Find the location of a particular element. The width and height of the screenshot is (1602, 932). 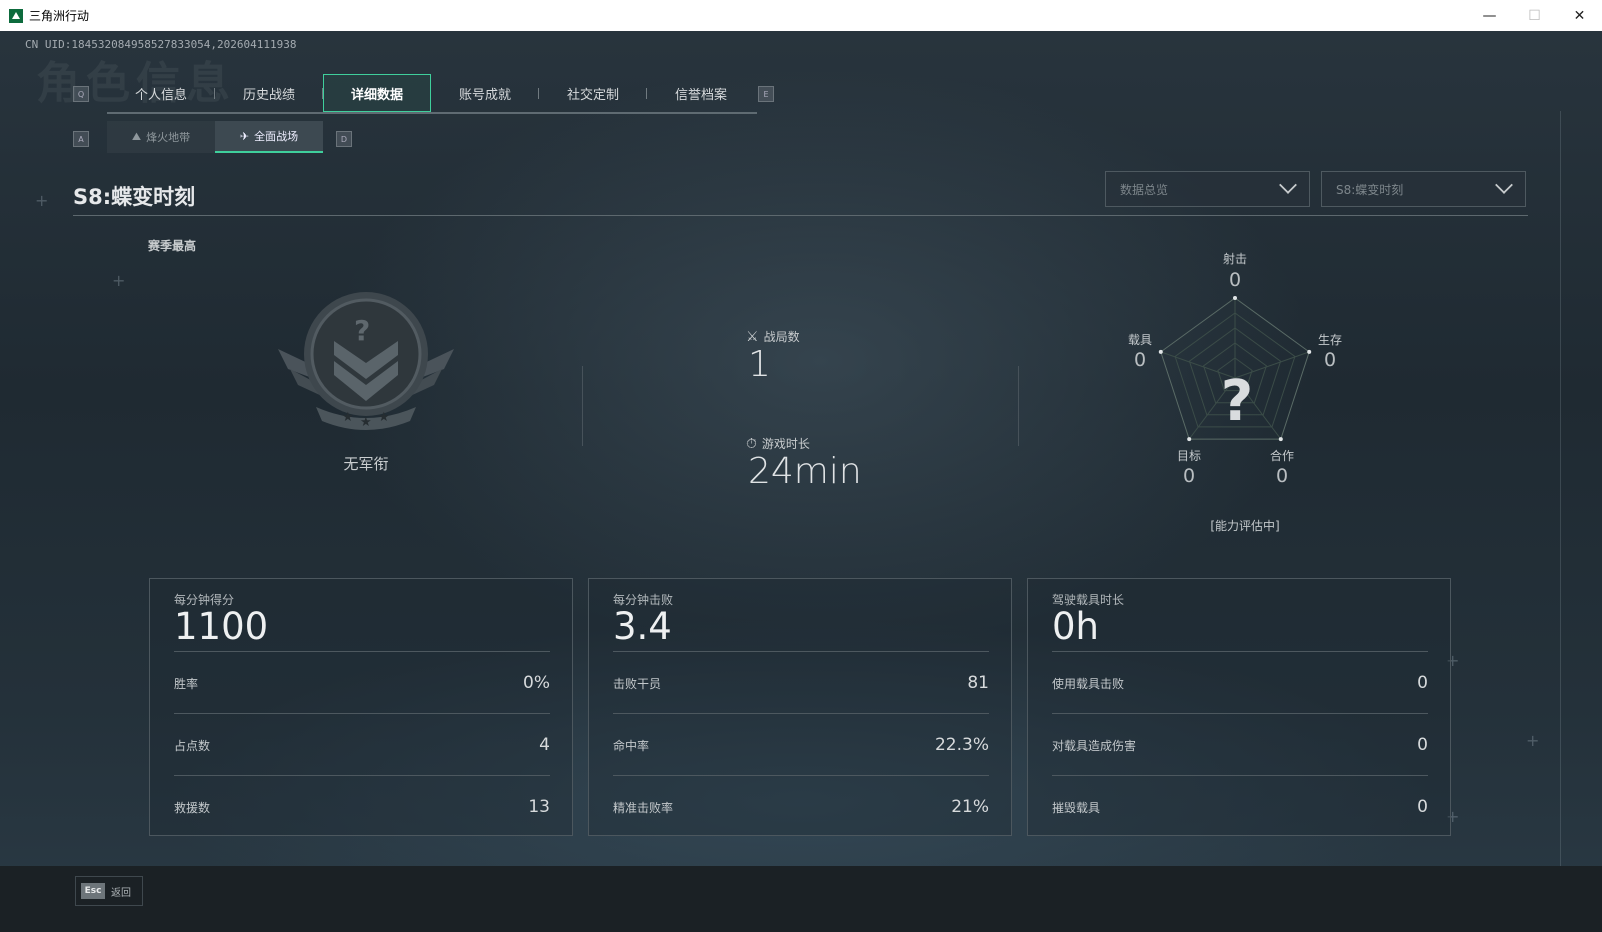

subtab-operations: ⛰ 烽火地带 is located at coordinates (161, 137).